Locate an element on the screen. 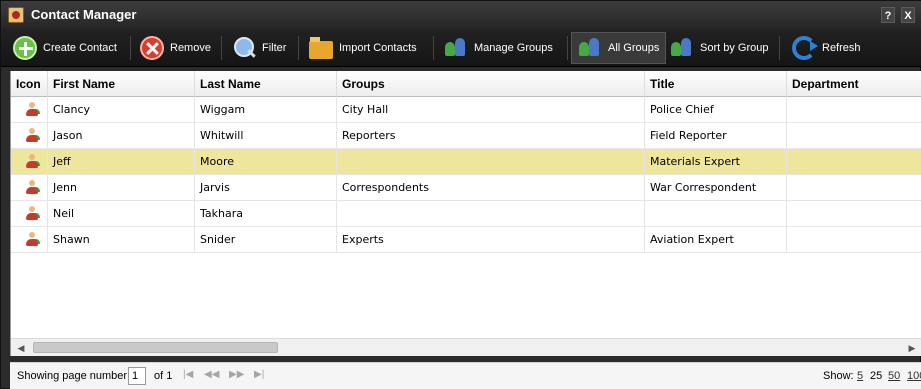 The height and width of the screenshot is (389, 921). table-row: Jason Whitwill Reporters Field Reporter is located at coordinates (466, 136).